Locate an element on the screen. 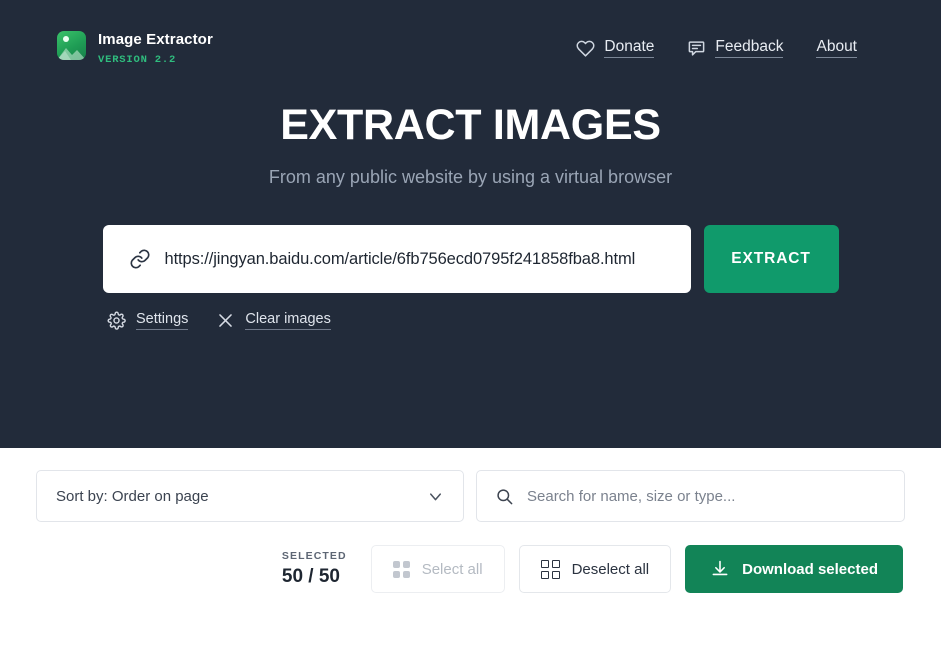  brand-version: VERSION 2.2 is located at coordinates (137, 60).